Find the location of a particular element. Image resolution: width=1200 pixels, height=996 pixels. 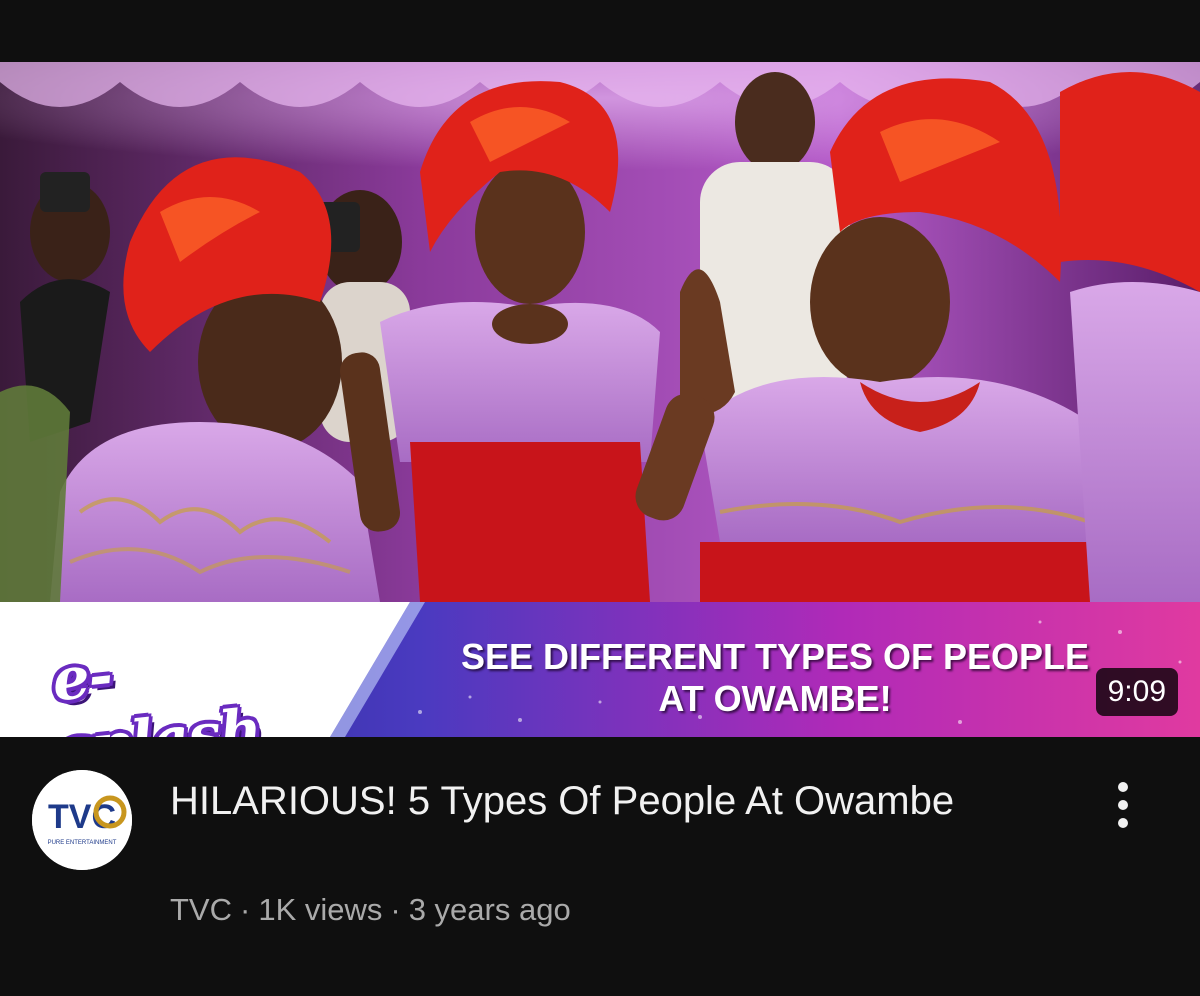

thumbnail-headline-line2: AT OWAMBE! is located at coordinates (775, 698).